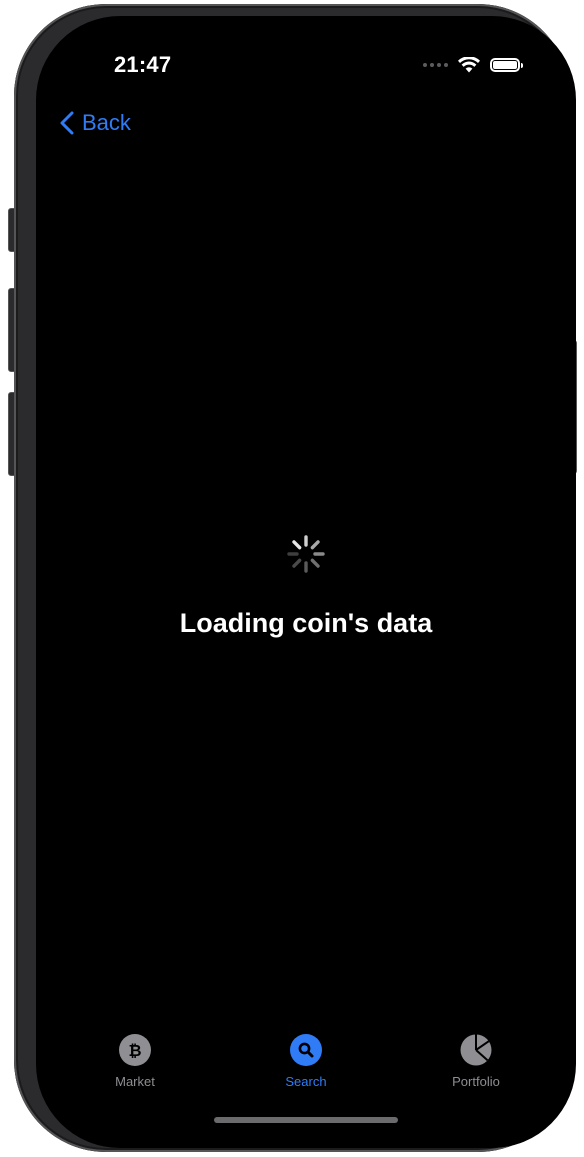 The height and width of the screenshot is (1157, 584). What do you see at coordinates (306, 623) in the screenshot?
I see `loading-message: Loading coin's data` at bounding box center [306, 623].